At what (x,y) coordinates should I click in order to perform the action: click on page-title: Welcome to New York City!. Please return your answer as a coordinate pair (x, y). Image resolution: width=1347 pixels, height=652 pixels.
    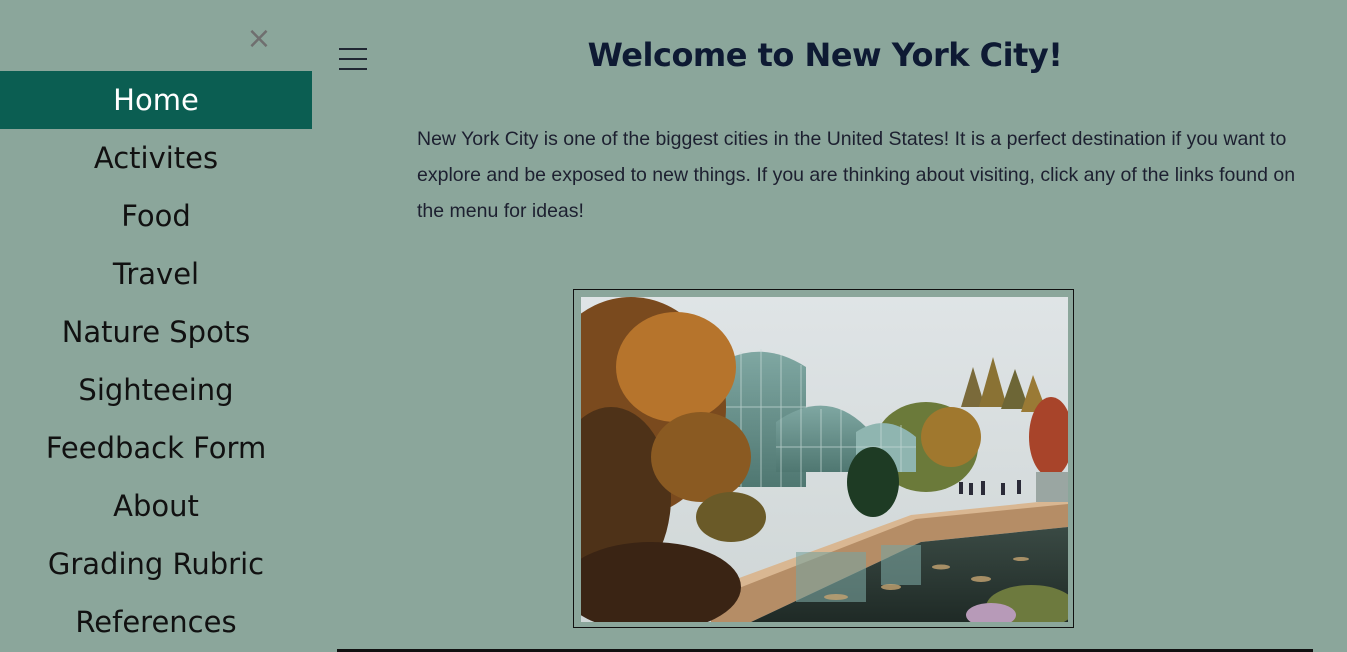
    Looking at the image, I should click on (825, 55).